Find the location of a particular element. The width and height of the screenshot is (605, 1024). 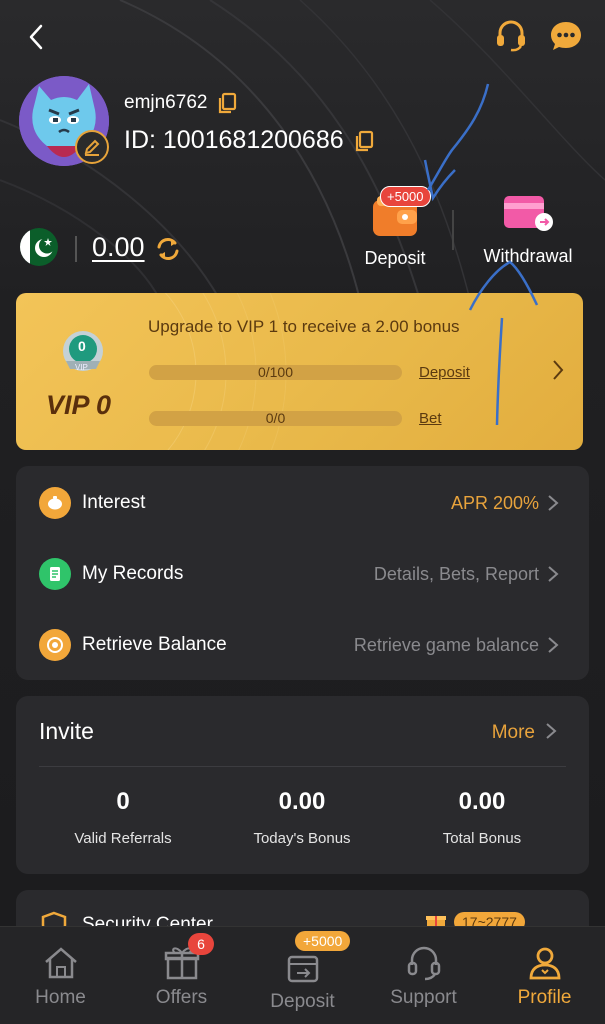

menu-item-label: Retrieve Balance is located at coordinates (154, 644).